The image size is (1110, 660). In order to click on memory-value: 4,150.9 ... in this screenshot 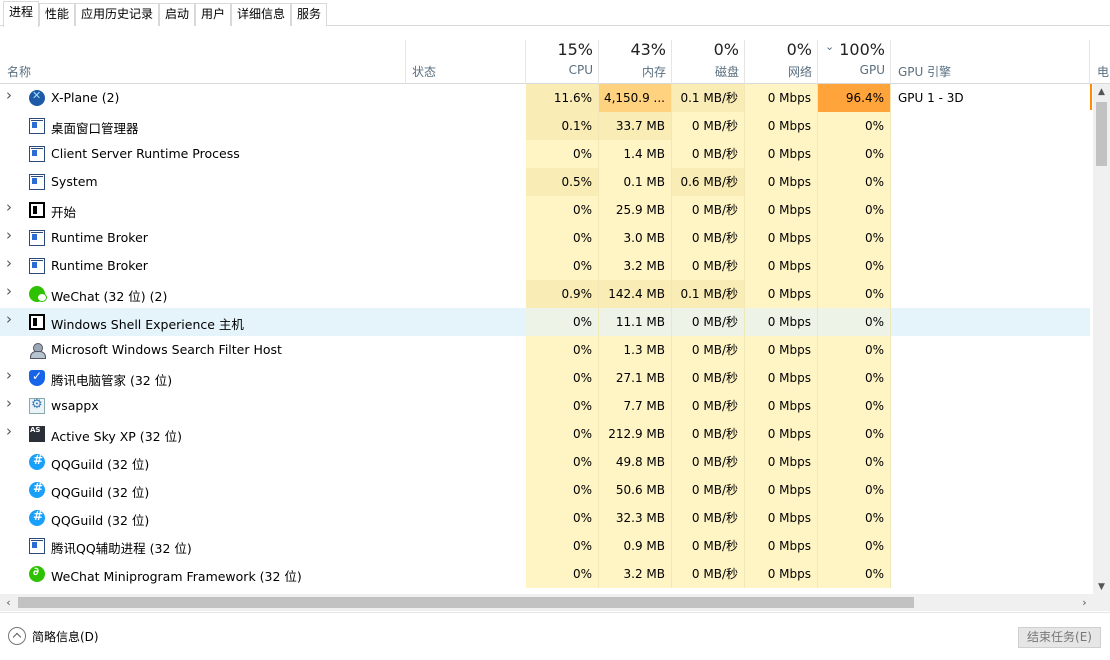, I will do `click(635, 98)`.